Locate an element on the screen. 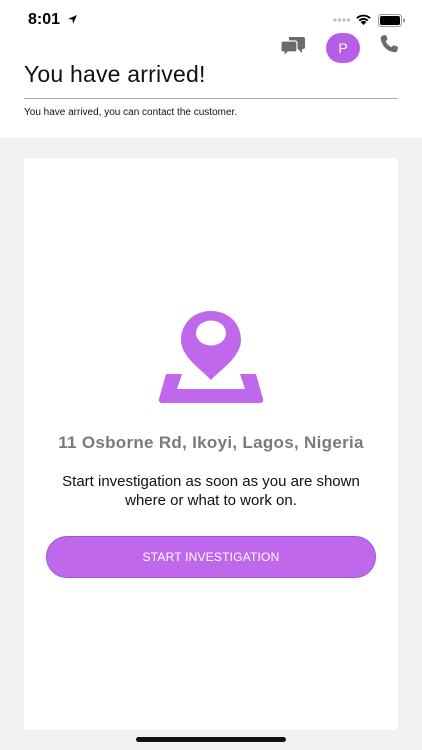  cellular-signal-icon is located at coordinates (342, 20).